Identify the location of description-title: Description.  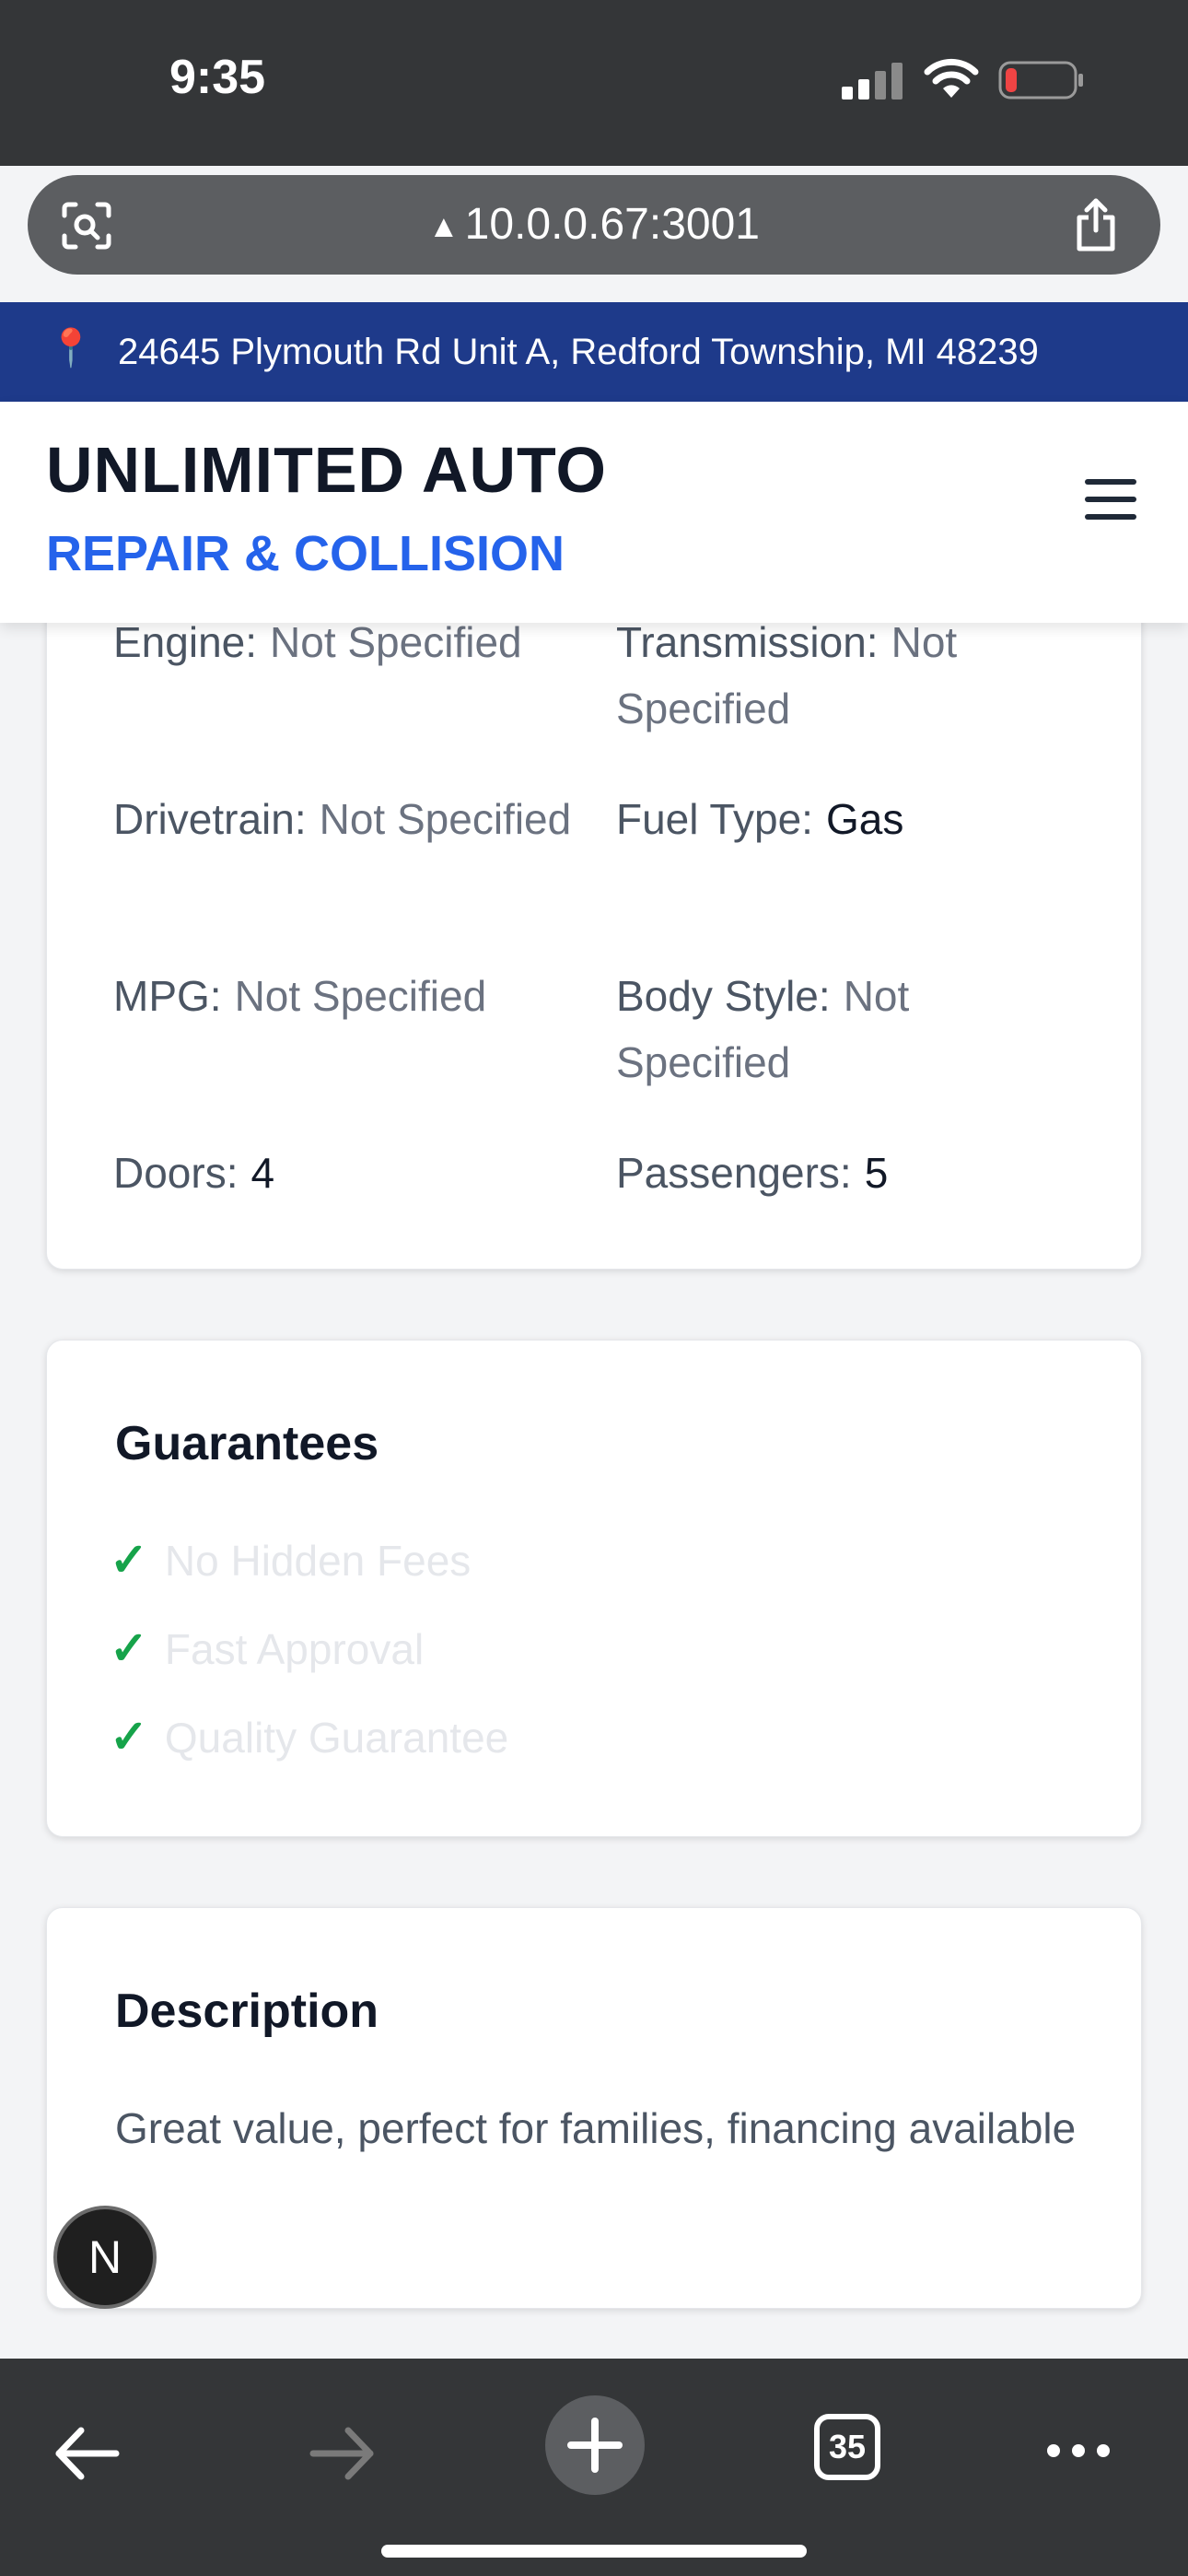
(247, 2011).